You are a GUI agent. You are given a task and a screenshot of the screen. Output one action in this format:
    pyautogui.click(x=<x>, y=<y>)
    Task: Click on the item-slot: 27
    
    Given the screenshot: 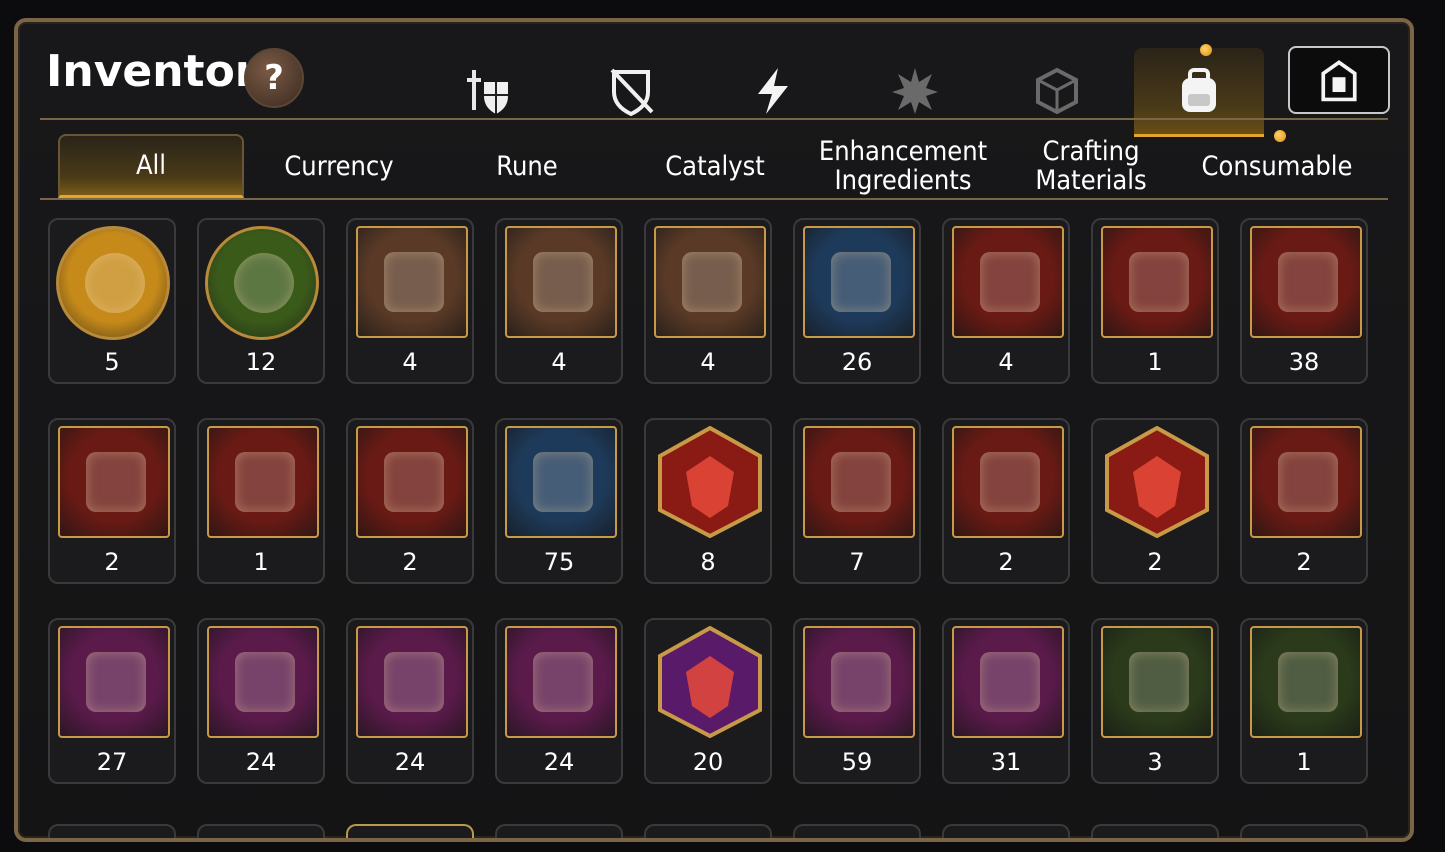 What is the action you would take?
    pyautogui.click(x=112, y=701)
    